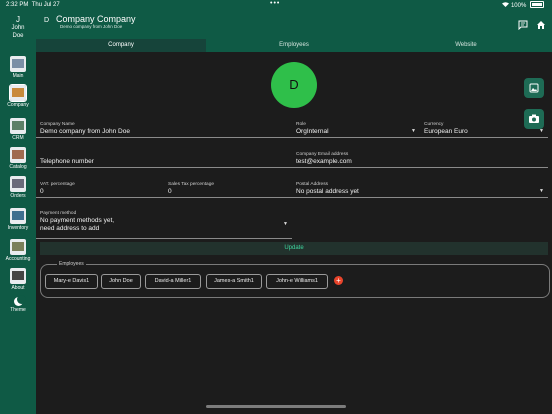 Image resolution: width=552 pixels, height=414 pixels. Describe the element at coordinates (70, 228) in the screenshot. I see `payment-method-line2: need address to add` at that location.